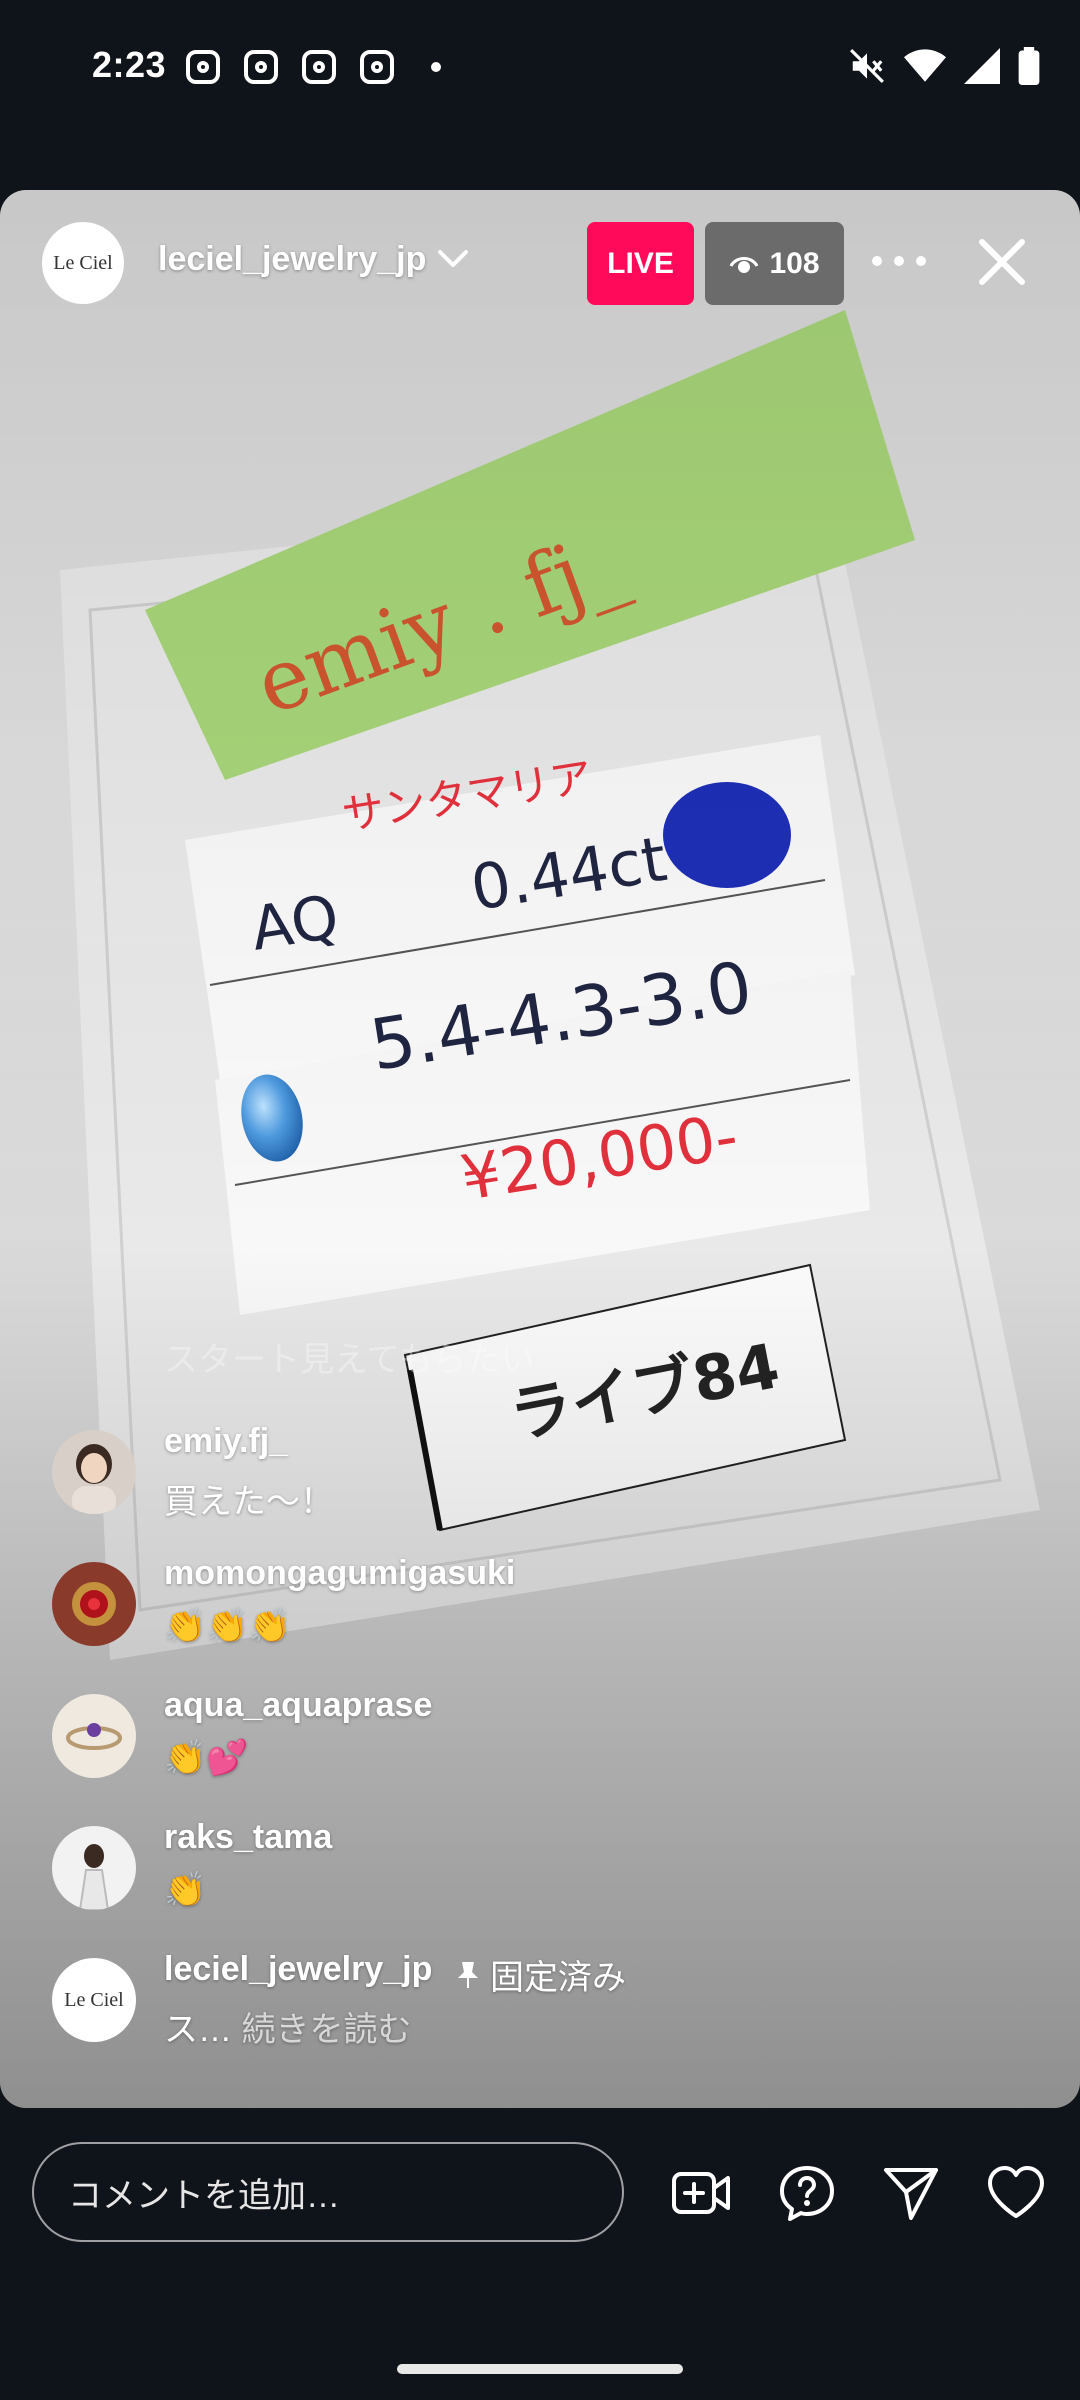 This screenshot has width=1080, height=2400. I want to click on comment-text: 👏💕, so click(206, 1758).